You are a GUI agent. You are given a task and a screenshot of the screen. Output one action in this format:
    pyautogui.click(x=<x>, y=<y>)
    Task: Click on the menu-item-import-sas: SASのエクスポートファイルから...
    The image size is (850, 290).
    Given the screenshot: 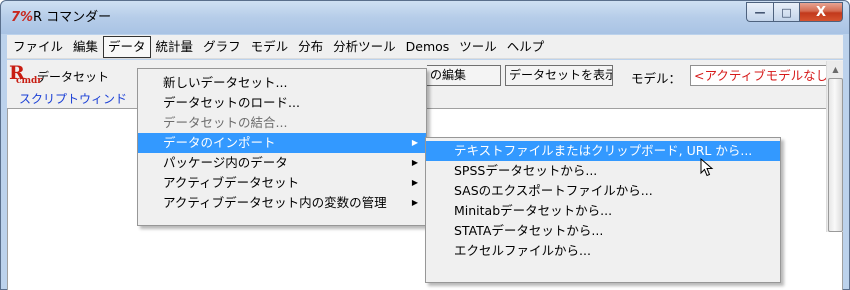 What is the action you would take?
    pyautogui.click(x=603, y=191)
    